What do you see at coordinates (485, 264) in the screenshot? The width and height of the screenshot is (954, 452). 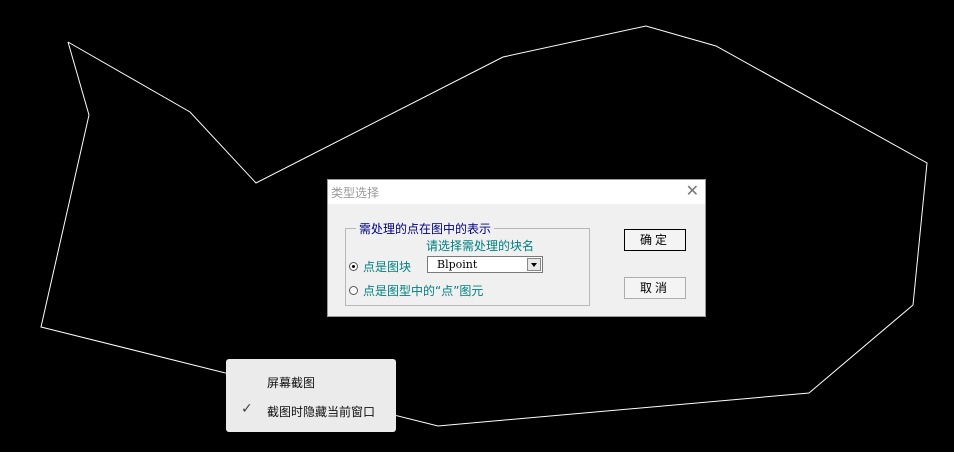 I see `block-name-select: Blpoint` at bounding box center [485, 264].